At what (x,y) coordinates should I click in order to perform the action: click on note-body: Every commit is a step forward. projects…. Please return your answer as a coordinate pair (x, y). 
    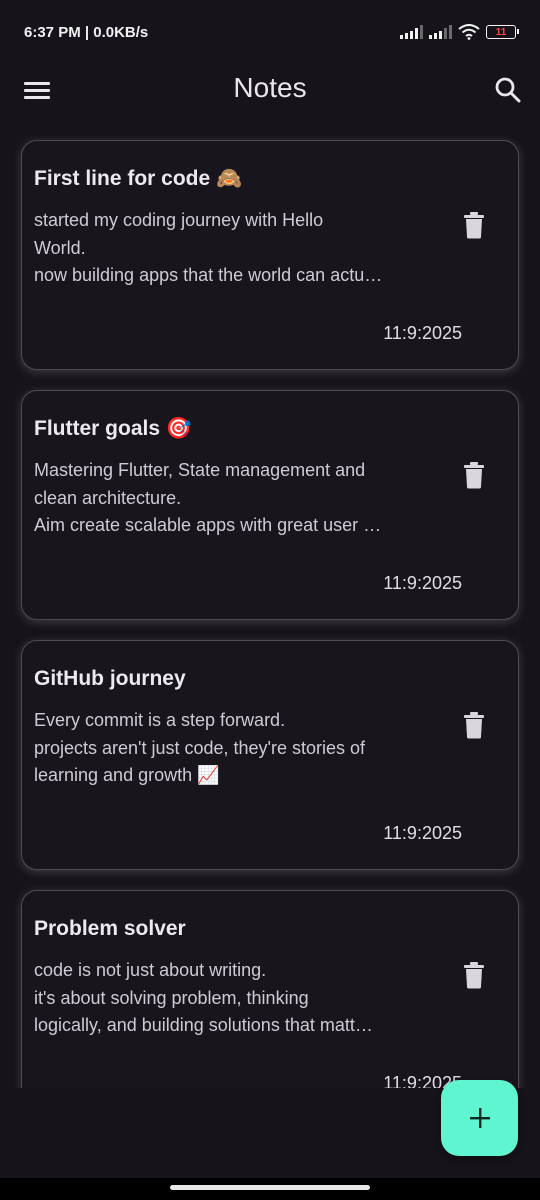
    Looking at the image, I should click on (234, 748).